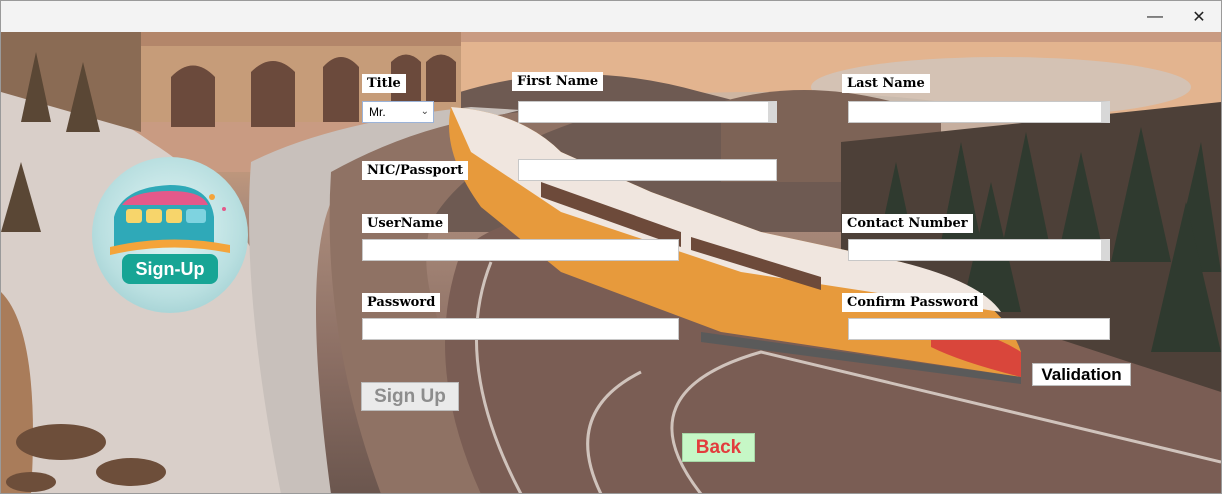 Image resolution: width=1222 pixels, height=494 pixels. I want to click on last-name-label: Last Name, so click(886, 83).